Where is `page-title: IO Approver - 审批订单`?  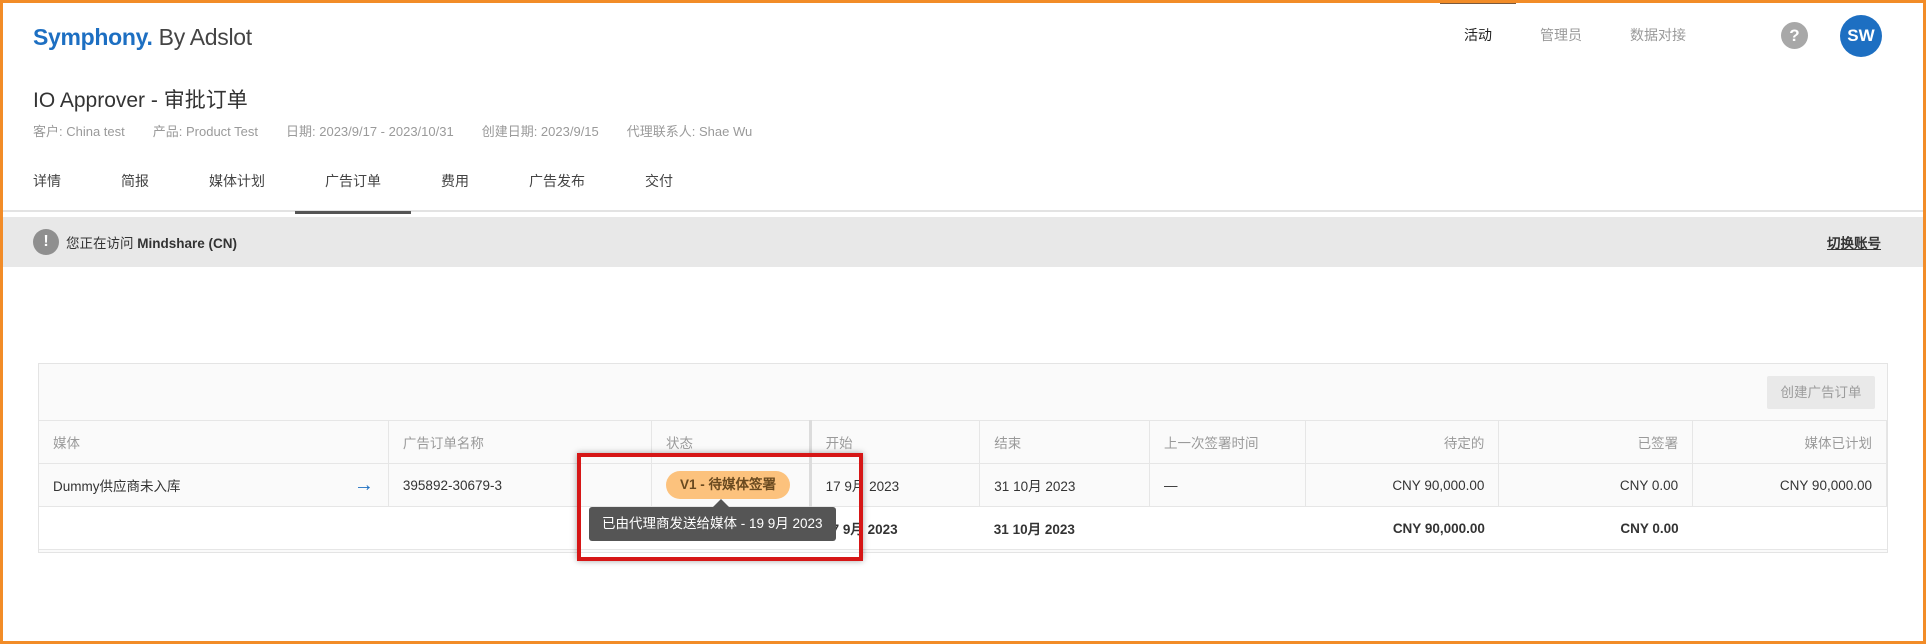 page-title: IO Approver - 审批订单 is located at coordinates (140, 100).